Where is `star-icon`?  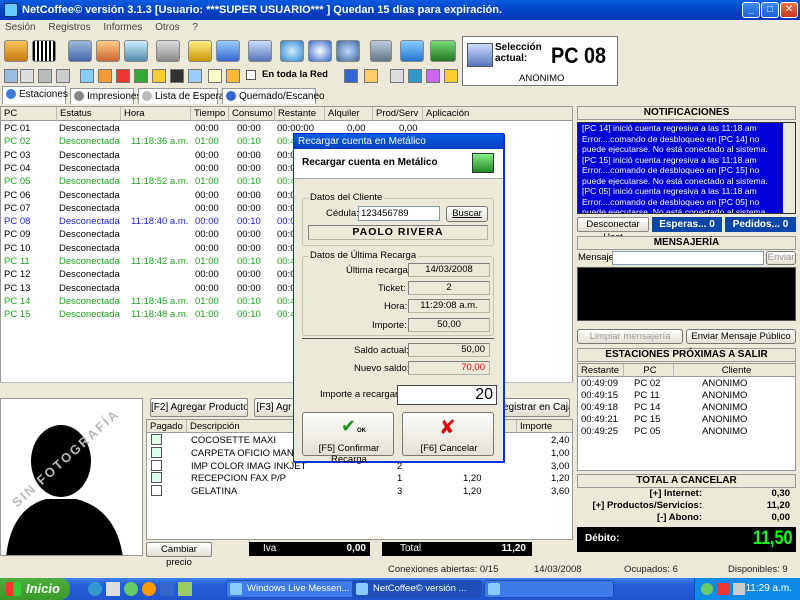
star-icon is located at coordinates (451, 76).